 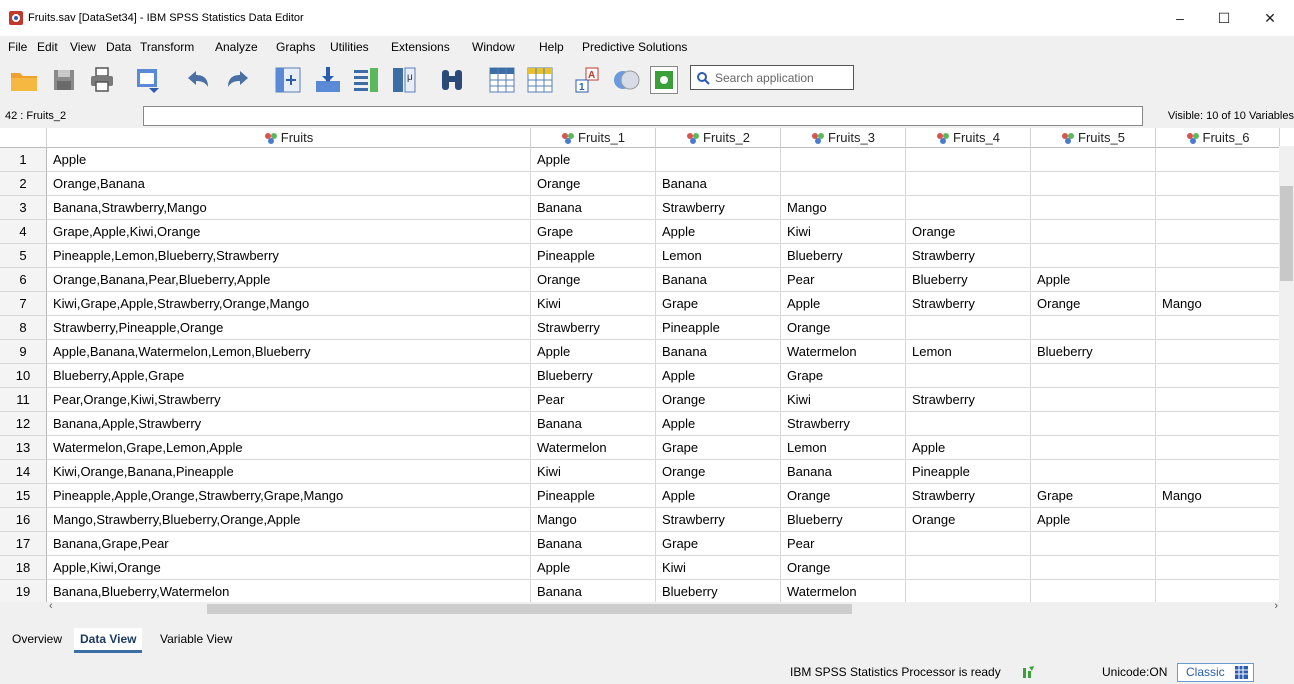 What do you see at coordinates (349, 47) in the screenshot?
I see `menu-utilities: Utilities` at bounding box center [349, 47].